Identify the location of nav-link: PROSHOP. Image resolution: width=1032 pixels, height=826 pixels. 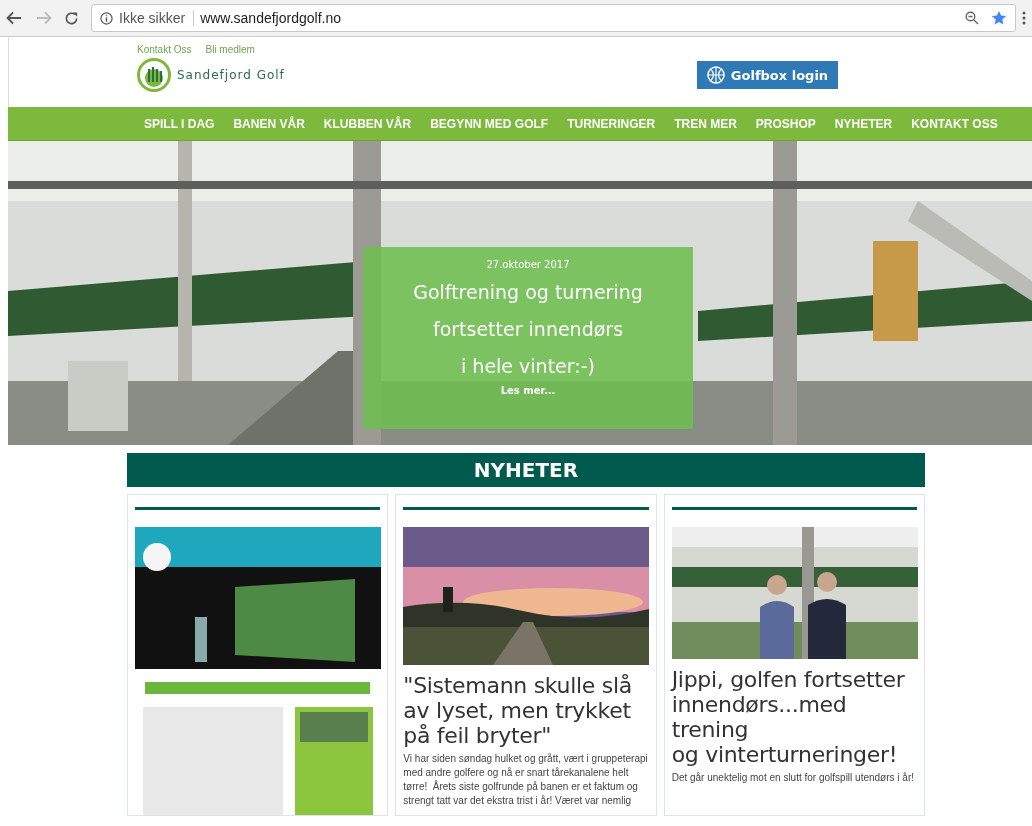
(785, 123).